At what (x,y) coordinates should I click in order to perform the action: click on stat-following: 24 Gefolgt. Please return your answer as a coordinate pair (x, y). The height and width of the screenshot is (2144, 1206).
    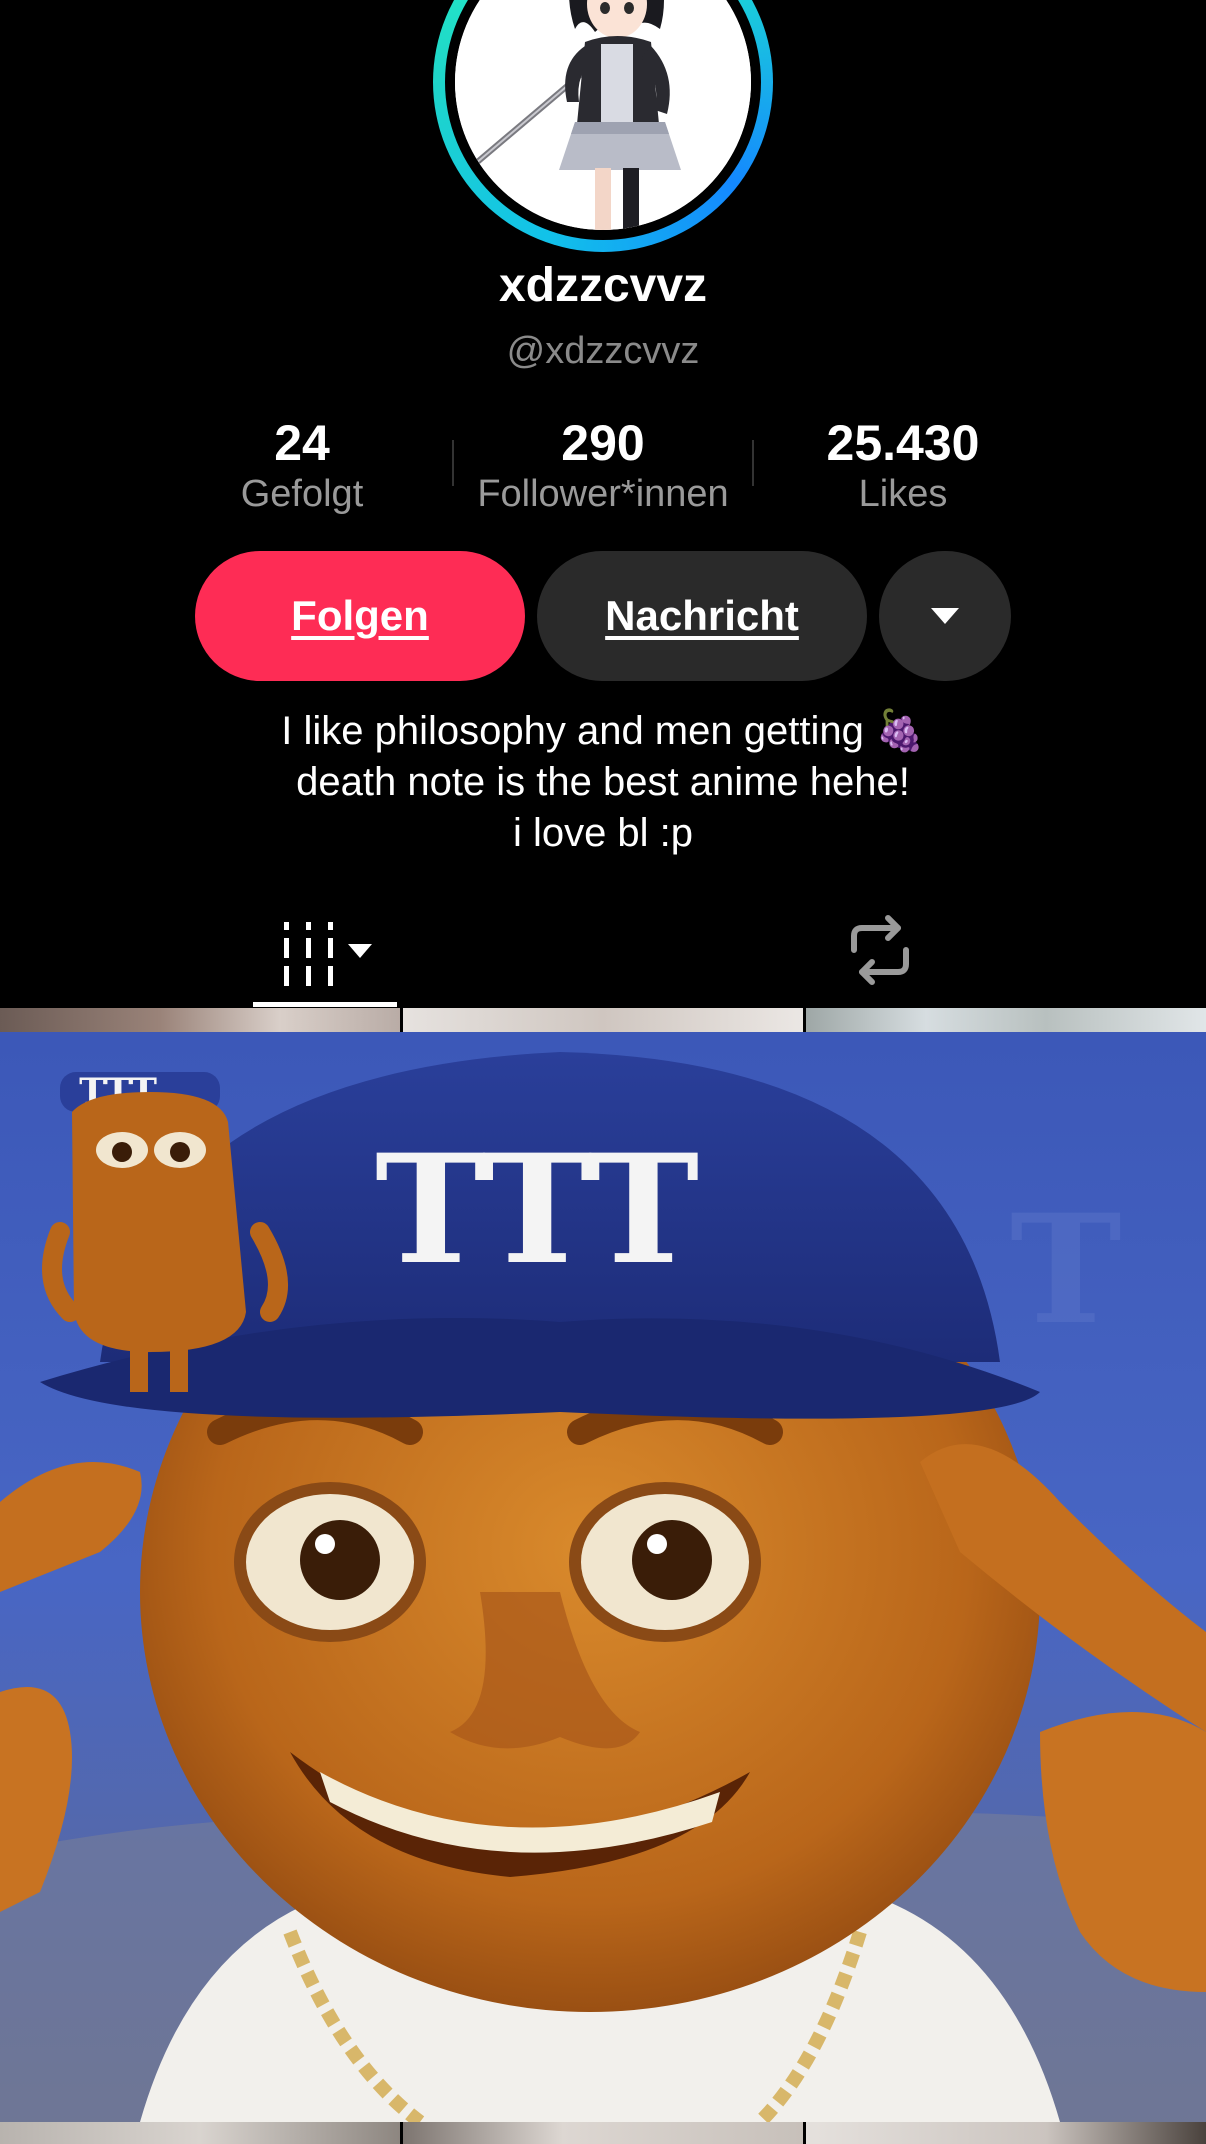
    Looking at the image, I should click on (302, 465).